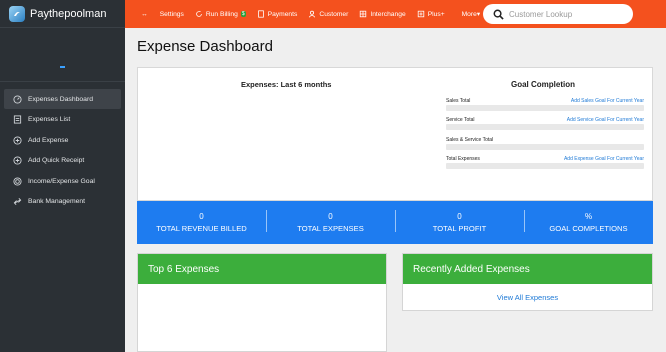 The height and width of the screenshot is (352, 666). I want to click on target-icon, so click(17, 181).